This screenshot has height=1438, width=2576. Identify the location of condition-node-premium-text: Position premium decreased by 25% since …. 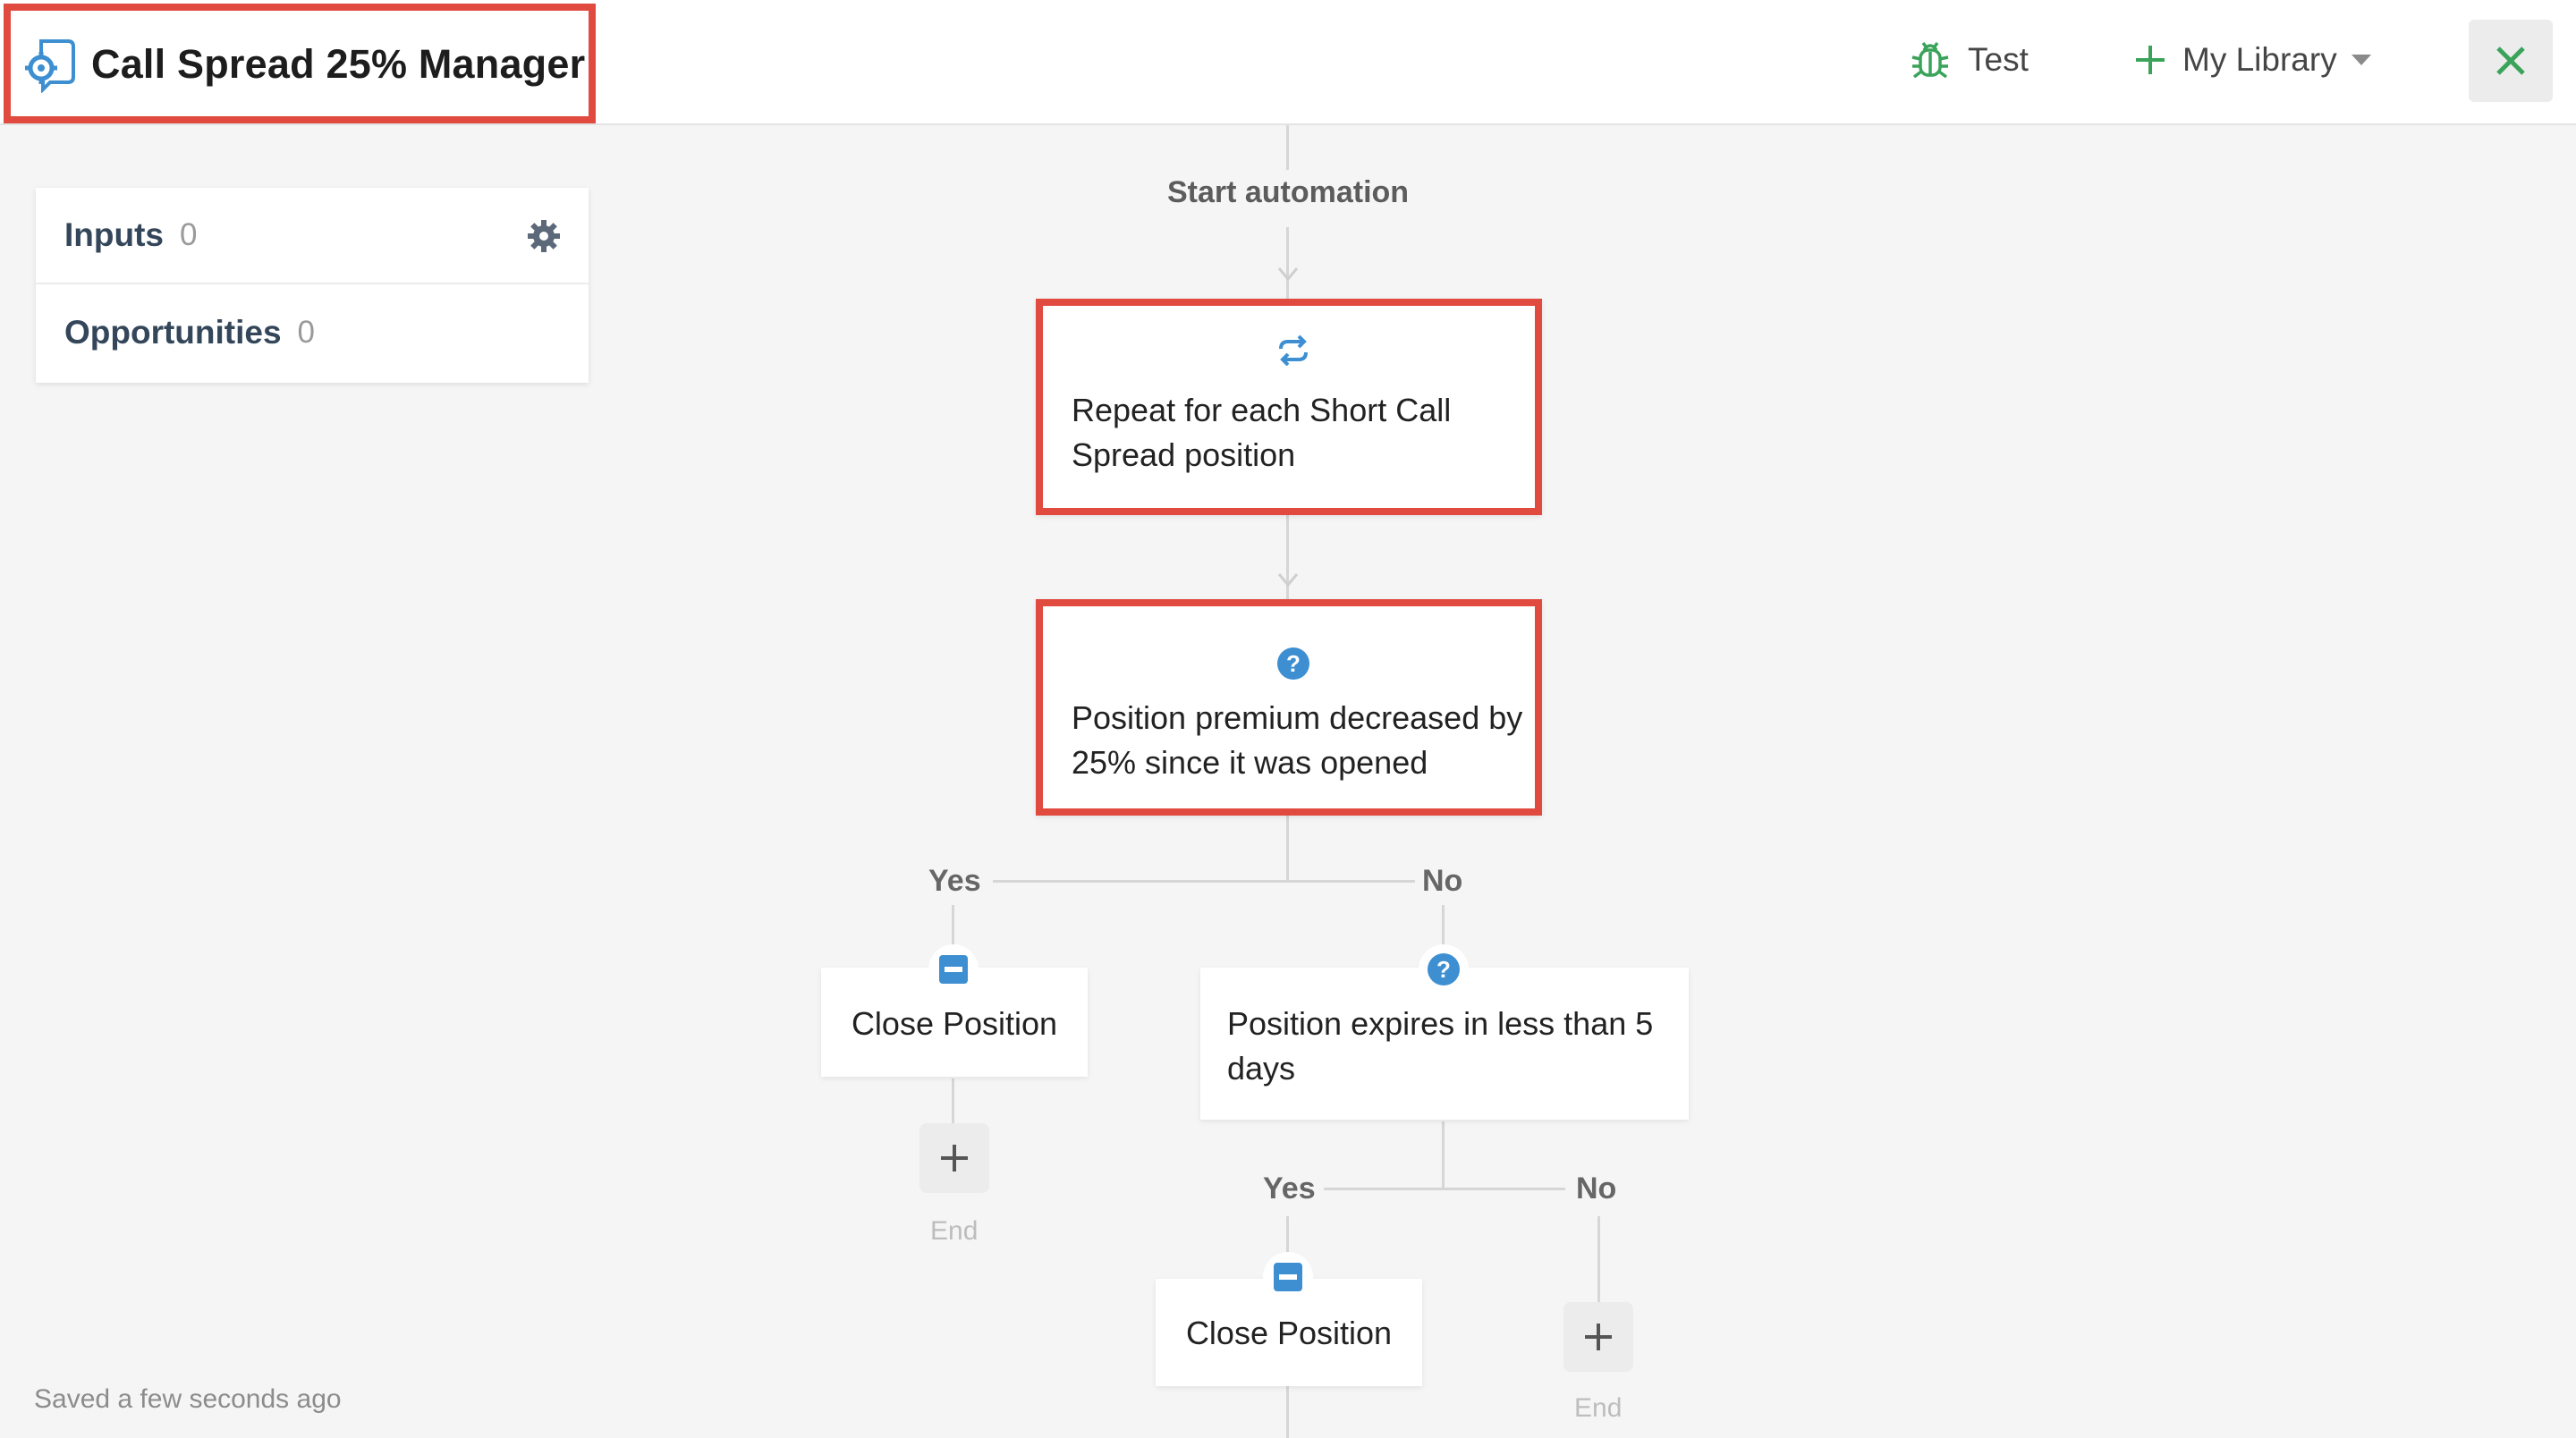
(1297, 740).